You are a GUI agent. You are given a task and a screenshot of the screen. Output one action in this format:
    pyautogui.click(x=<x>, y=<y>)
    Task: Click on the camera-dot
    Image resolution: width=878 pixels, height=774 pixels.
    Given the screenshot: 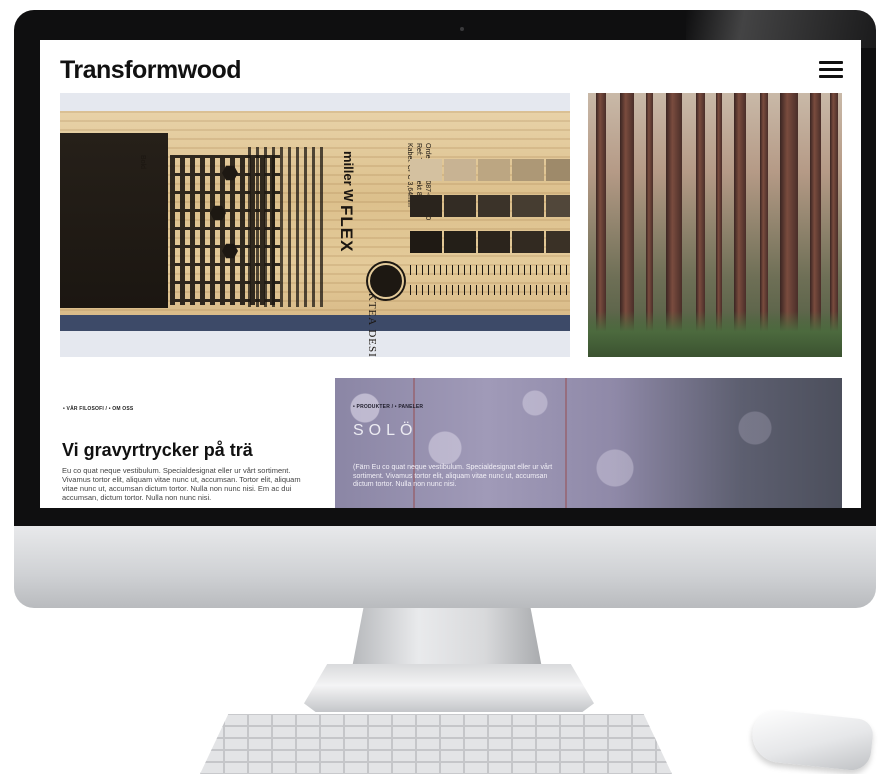 What is the action you would take?
    pyautogui.click(x=462, y=29)
    